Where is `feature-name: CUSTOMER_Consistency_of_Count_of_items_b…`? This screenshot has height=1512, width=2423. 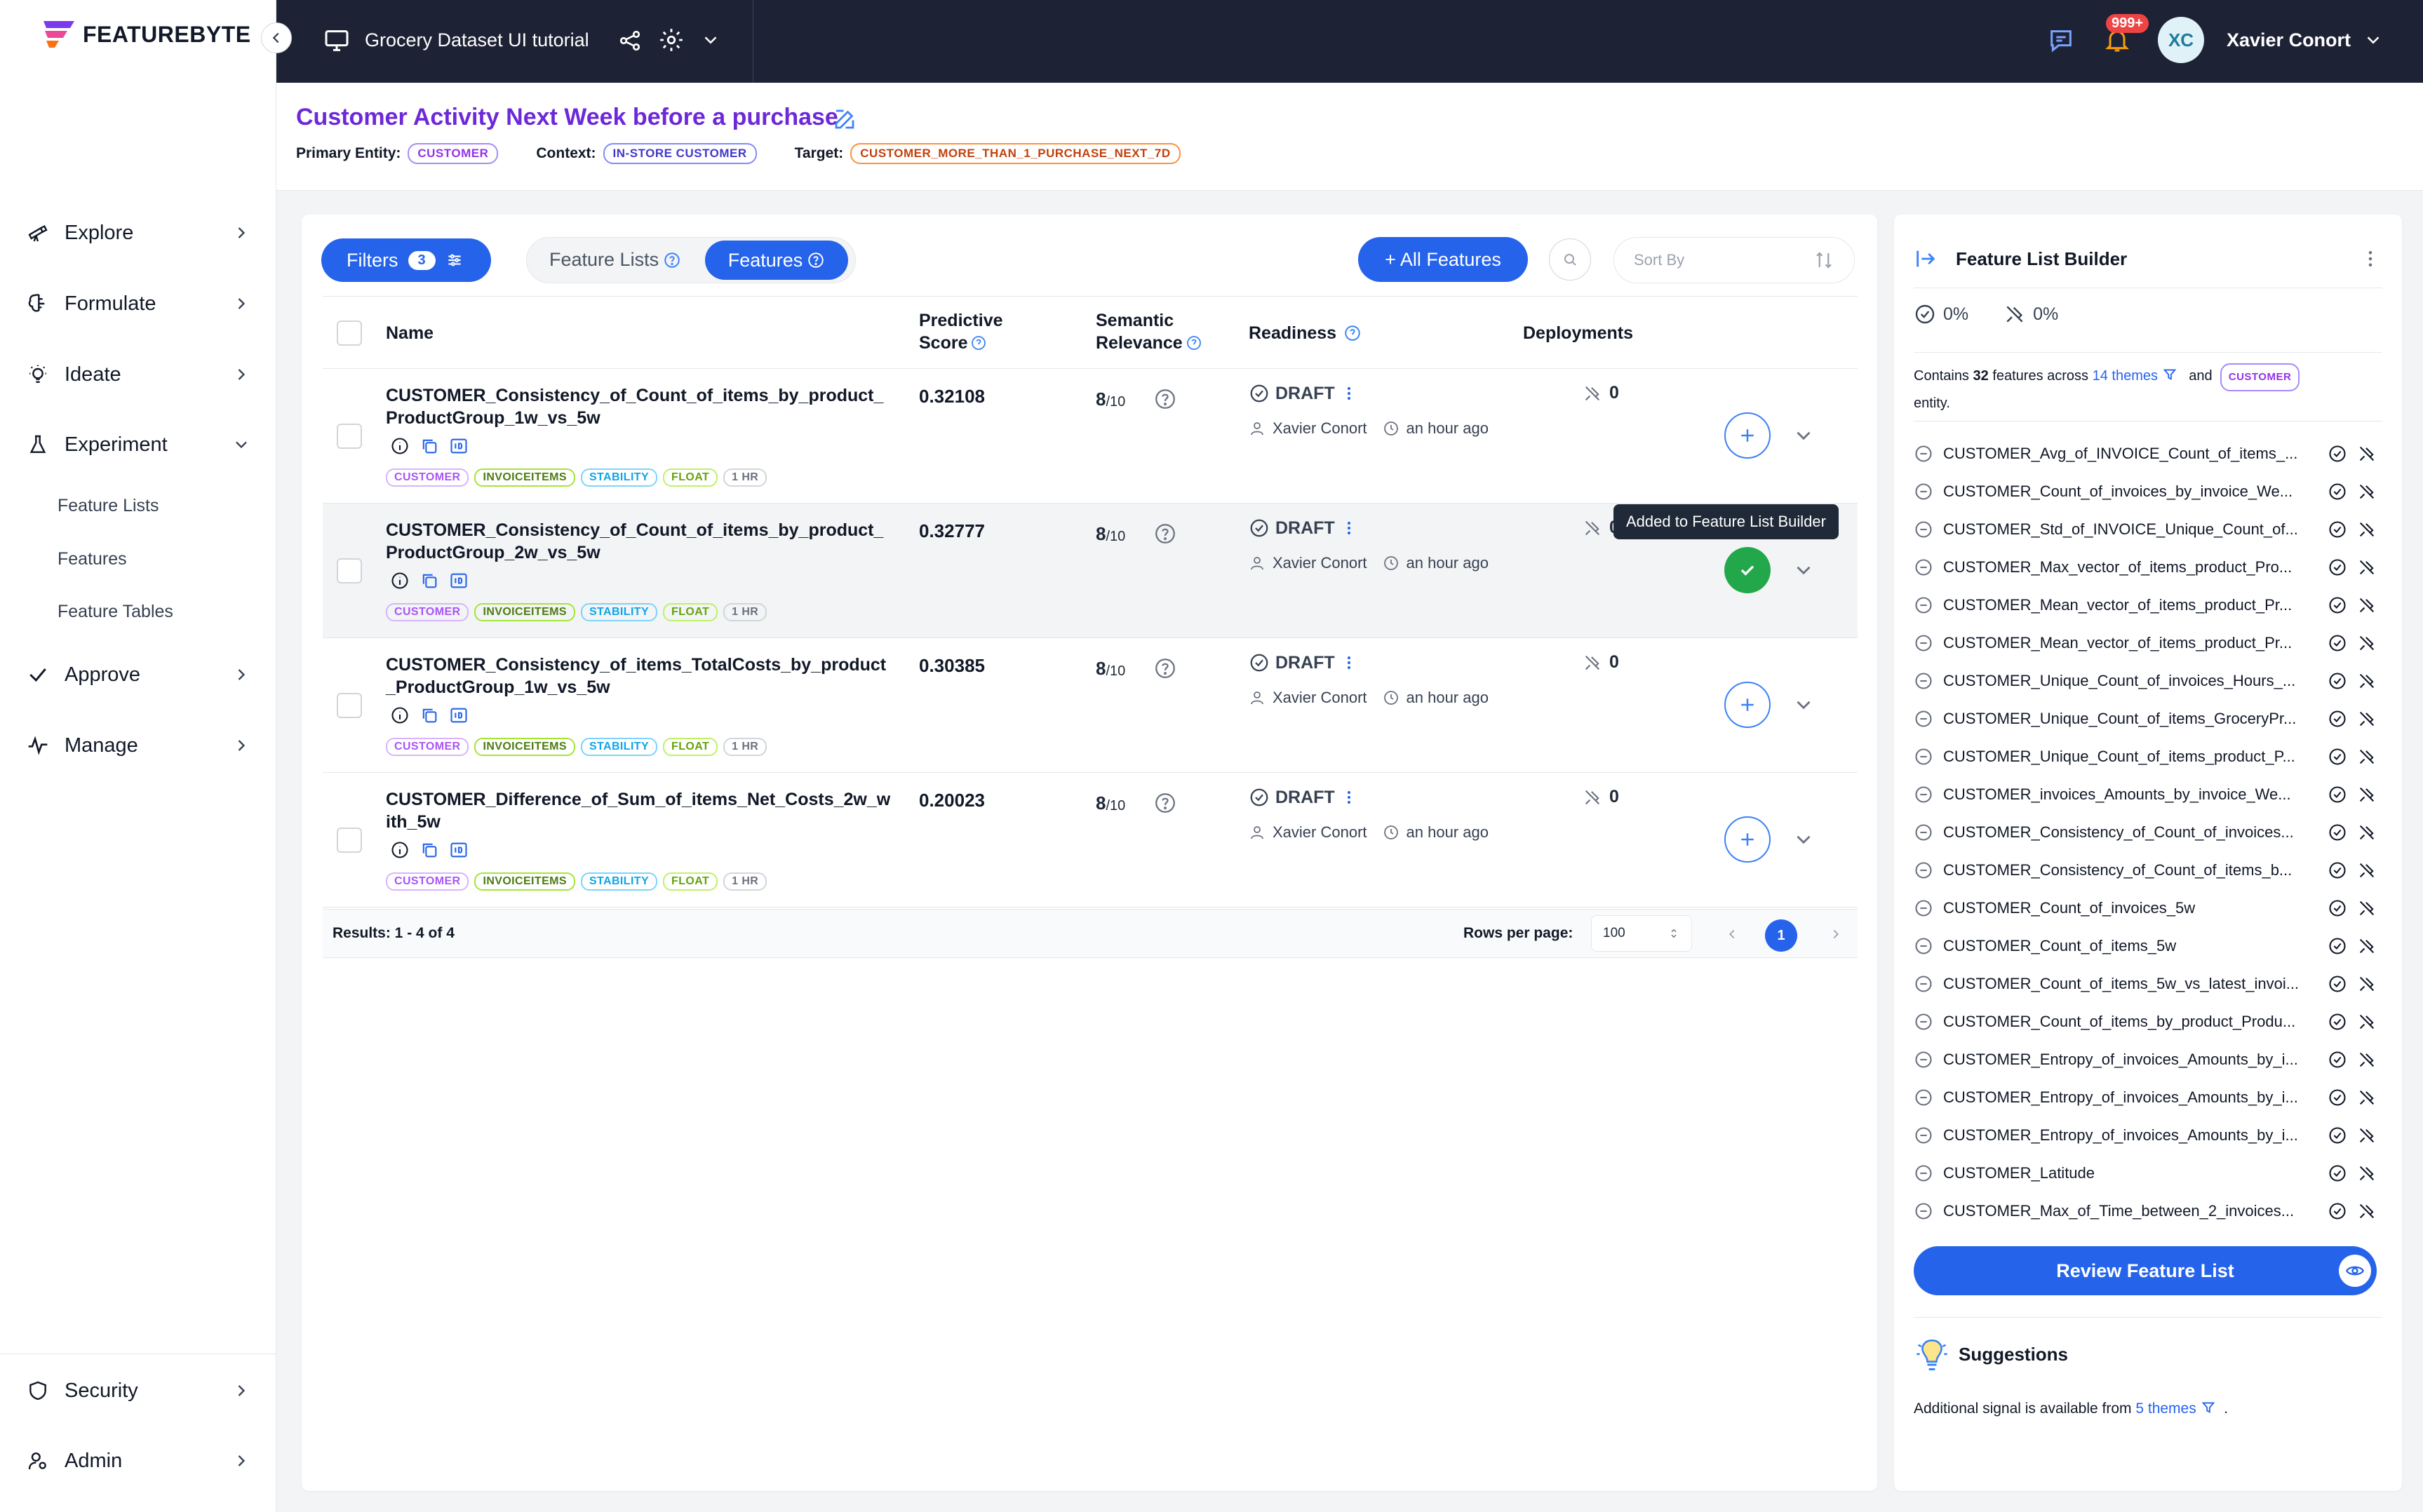
feature-name: CUSTOMER_Consistency_of_Count_of_items_b… is located at coordinates (638, 541).